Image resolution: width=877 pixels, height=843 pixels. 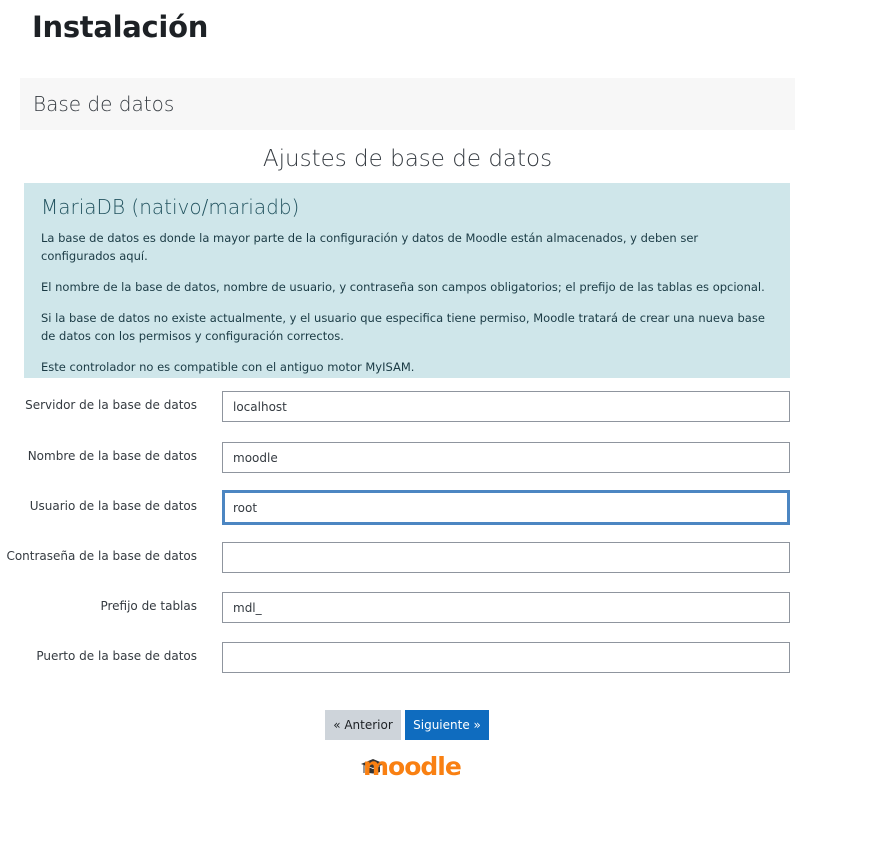 What do you see at coordinates (506, 657) in the screenshot?
I see `port-input` at bounding box center [506, 657].